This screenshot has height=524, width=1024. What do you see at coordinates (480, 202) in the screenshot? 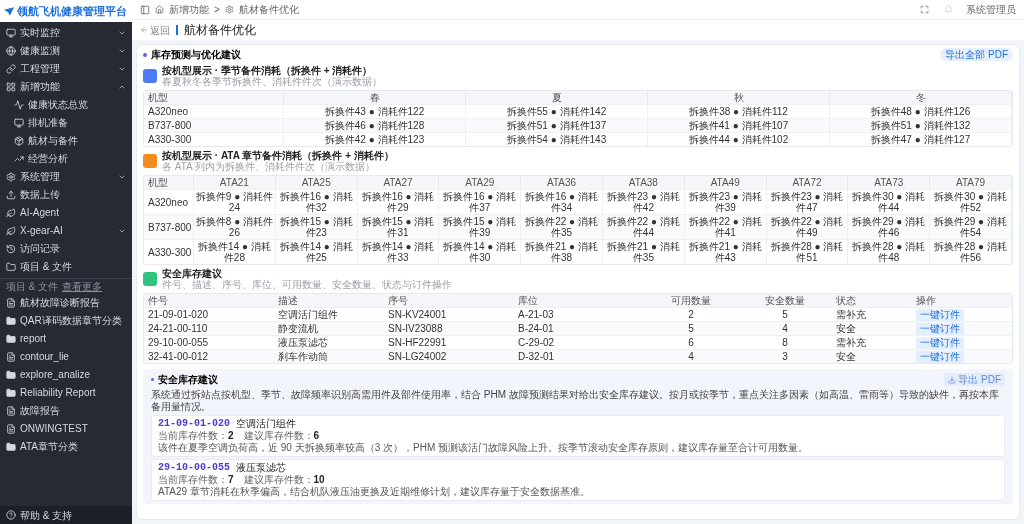
I see `table-cell-text: 拆换件16 ● 消耗件37` at bounding box center [480, 202].